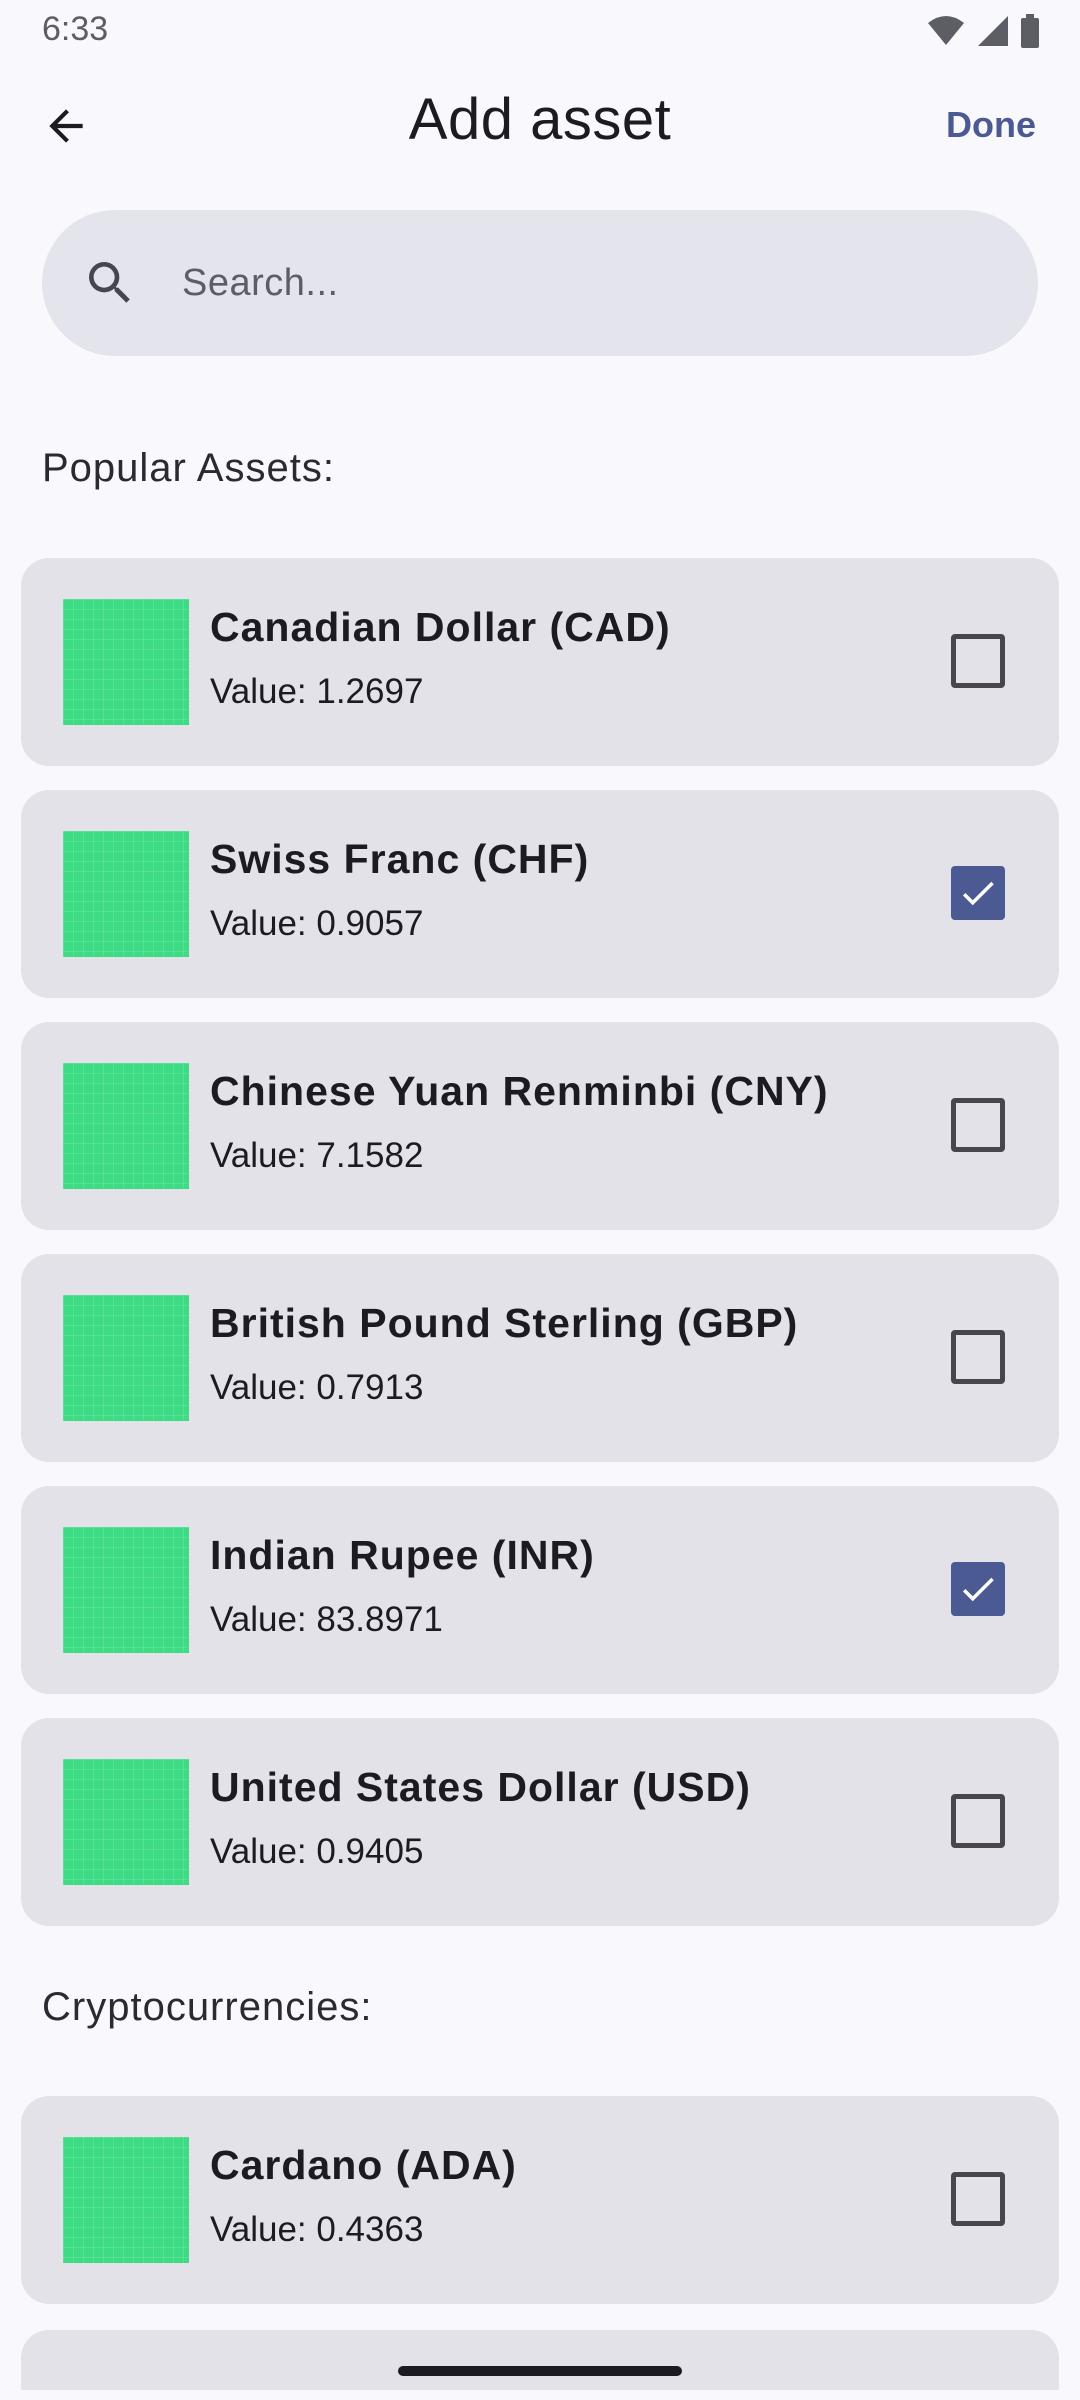  Describe the element at coordinates (317, 2229) in the screenshot. I see `asset-value: Value: 0.4363` at that location.